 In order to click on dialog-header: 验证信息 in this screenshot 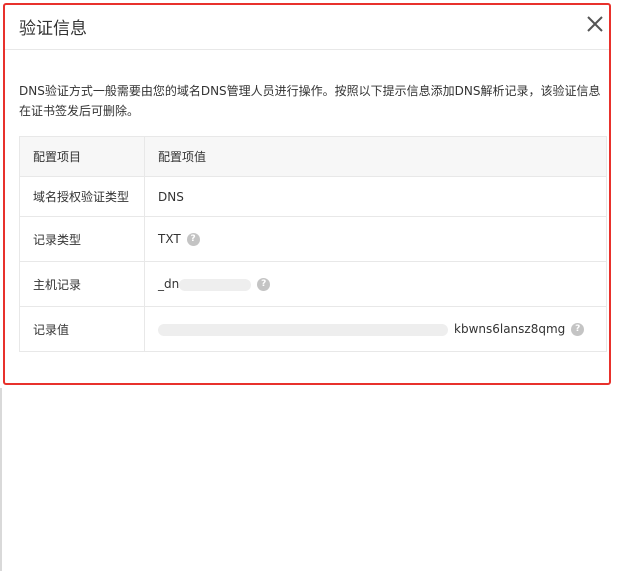, I will do `click(307, 27)`.